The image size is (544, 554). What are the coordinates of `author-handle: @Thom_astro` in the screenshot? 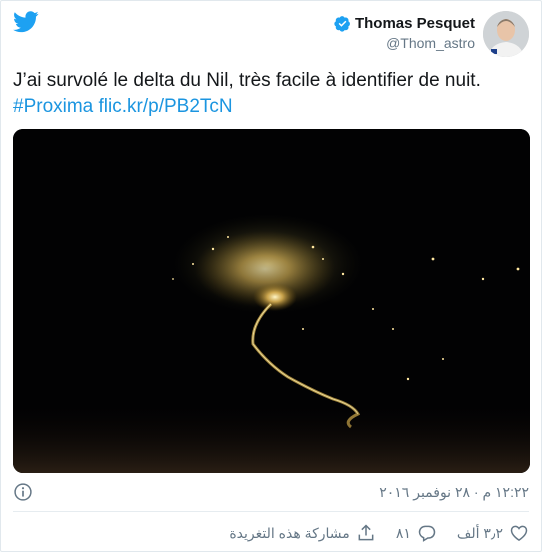 It's located at (404, 43).